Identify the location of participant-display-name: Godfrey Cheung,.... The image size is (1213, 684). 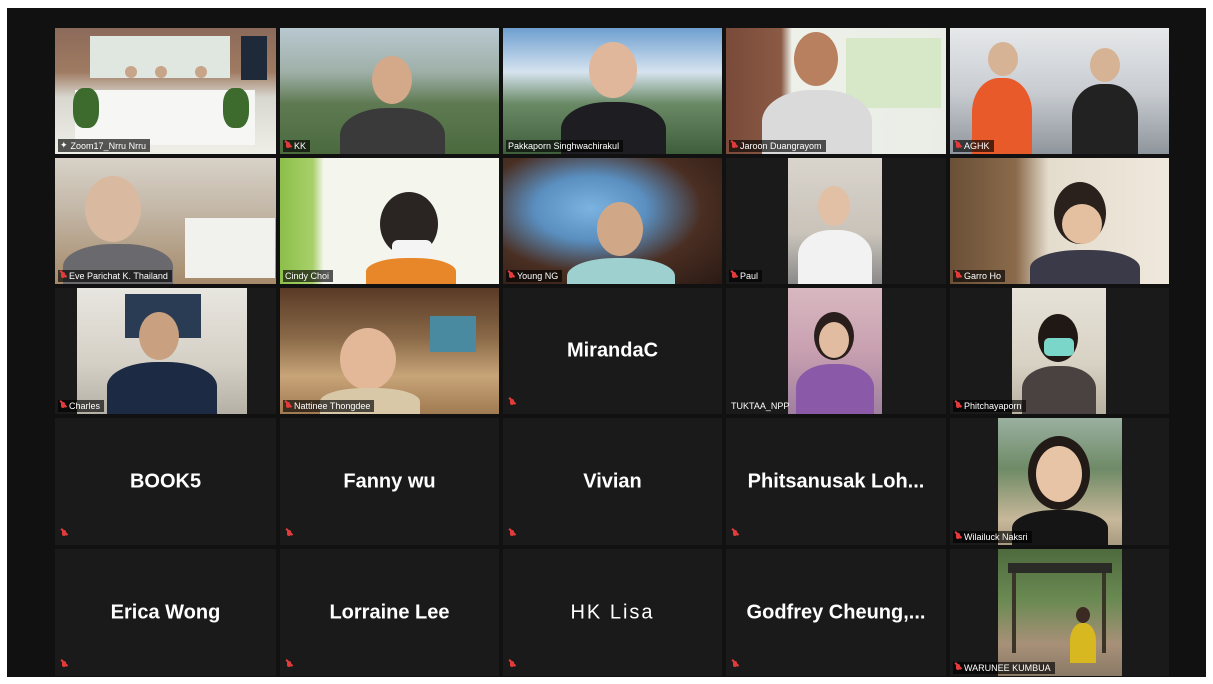
(836, 612).